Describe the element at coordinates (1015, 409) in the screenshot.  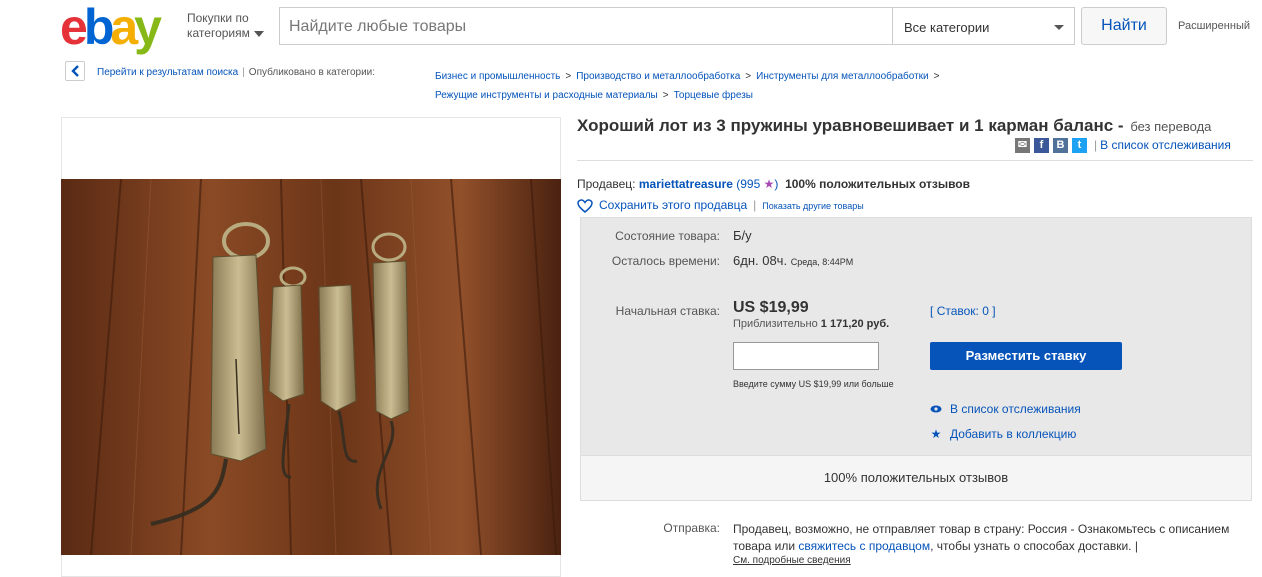
I see `add-to-watchlist-label: В список отслеживания` at that location.